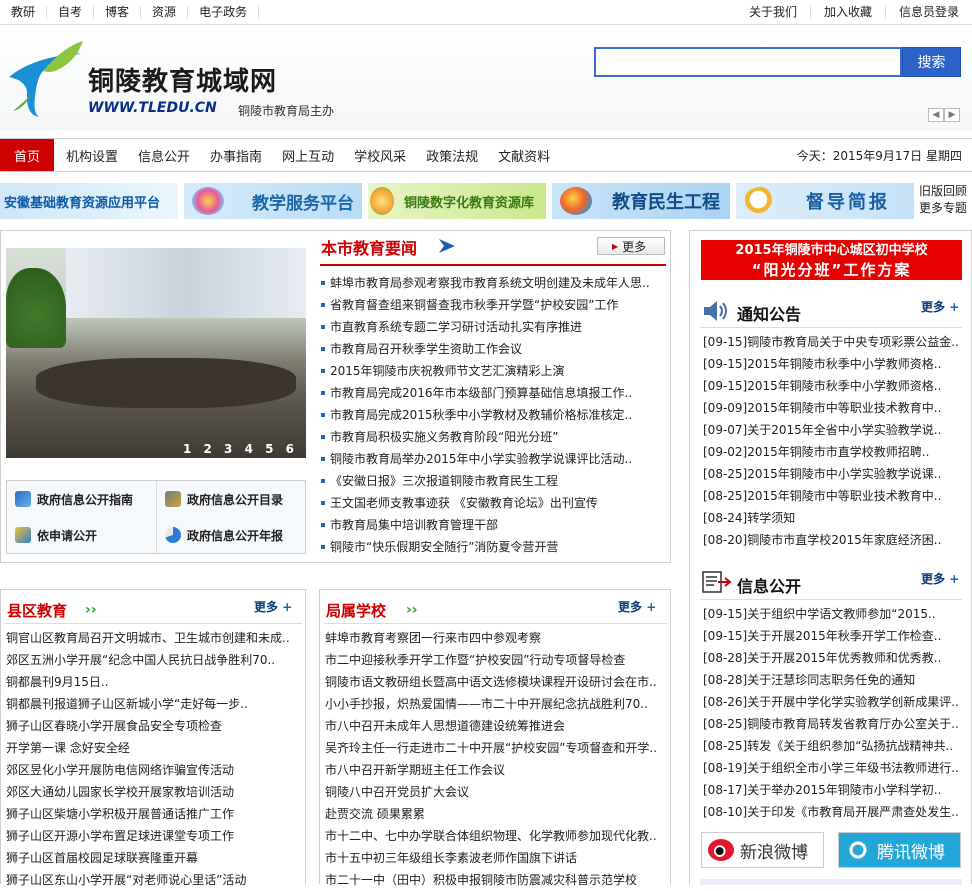 This screenshot has width=972, height=891. Describe the element at coordinates (496, 704) in the screenshot. I see `list-item: 小小手抄报，炽热爱国情——市二十中开展纪念抗战胜利70..` at that location.